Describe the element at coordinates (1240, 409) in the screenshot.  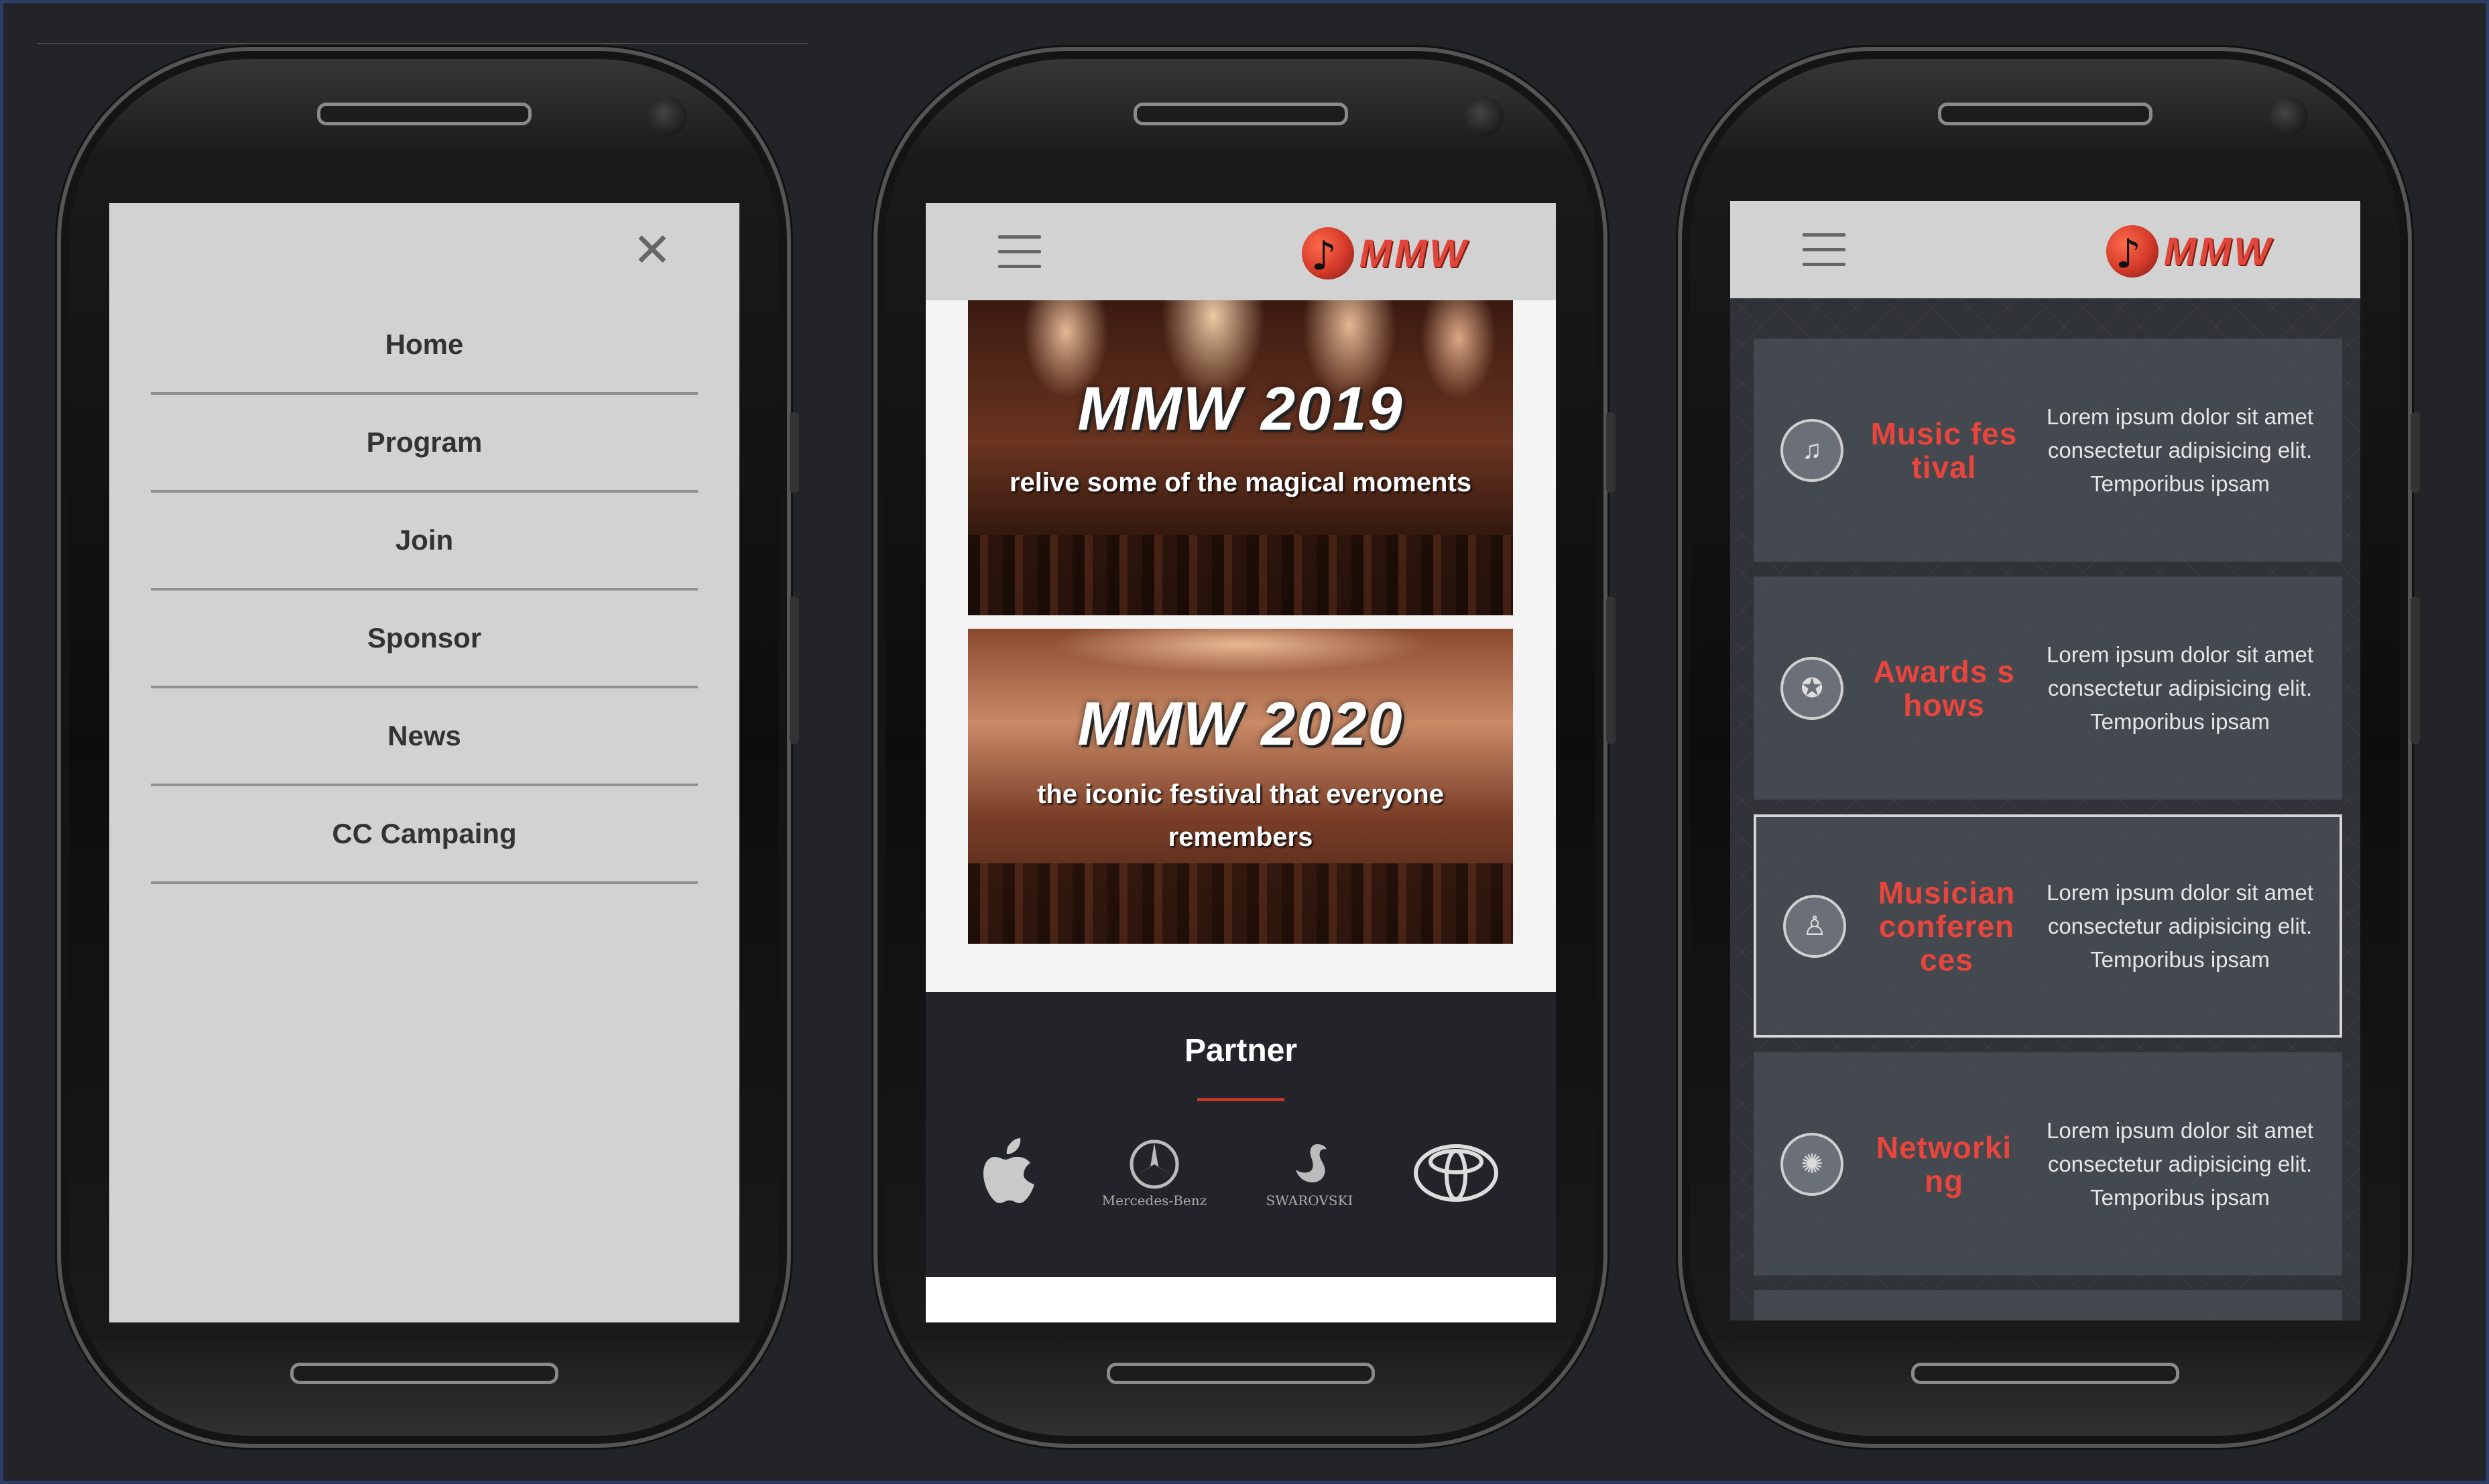
I see `event-title: MMW 2019` at that location.